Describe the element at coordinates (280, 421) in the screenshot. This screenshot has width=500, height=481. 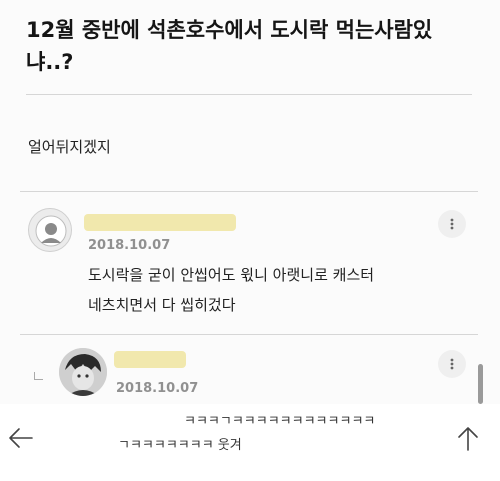
I see `comment-text-line: ㅋㅋㅋㄱㅋㅋㅋㅋㅋㅋㅋㅋㅋㅋㅋㅋ` at that location.